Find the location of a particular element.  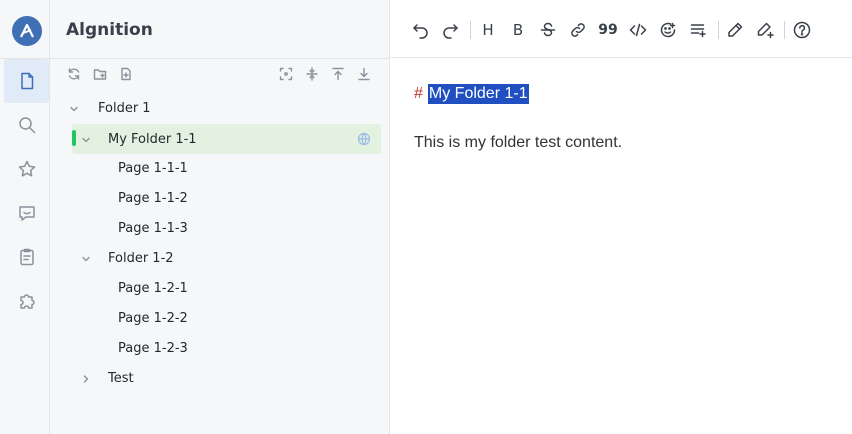

new-folder-button is located at coordinates (100, 74).